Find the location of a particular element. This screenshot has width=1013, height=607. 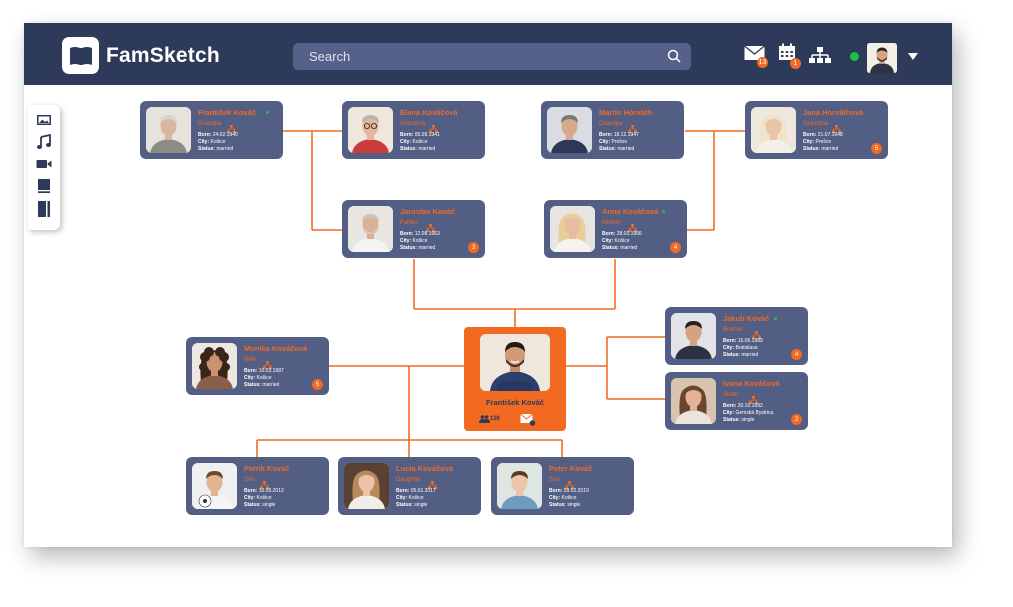

born-value: 09.02.2019 is located at coordinates (576, 491).